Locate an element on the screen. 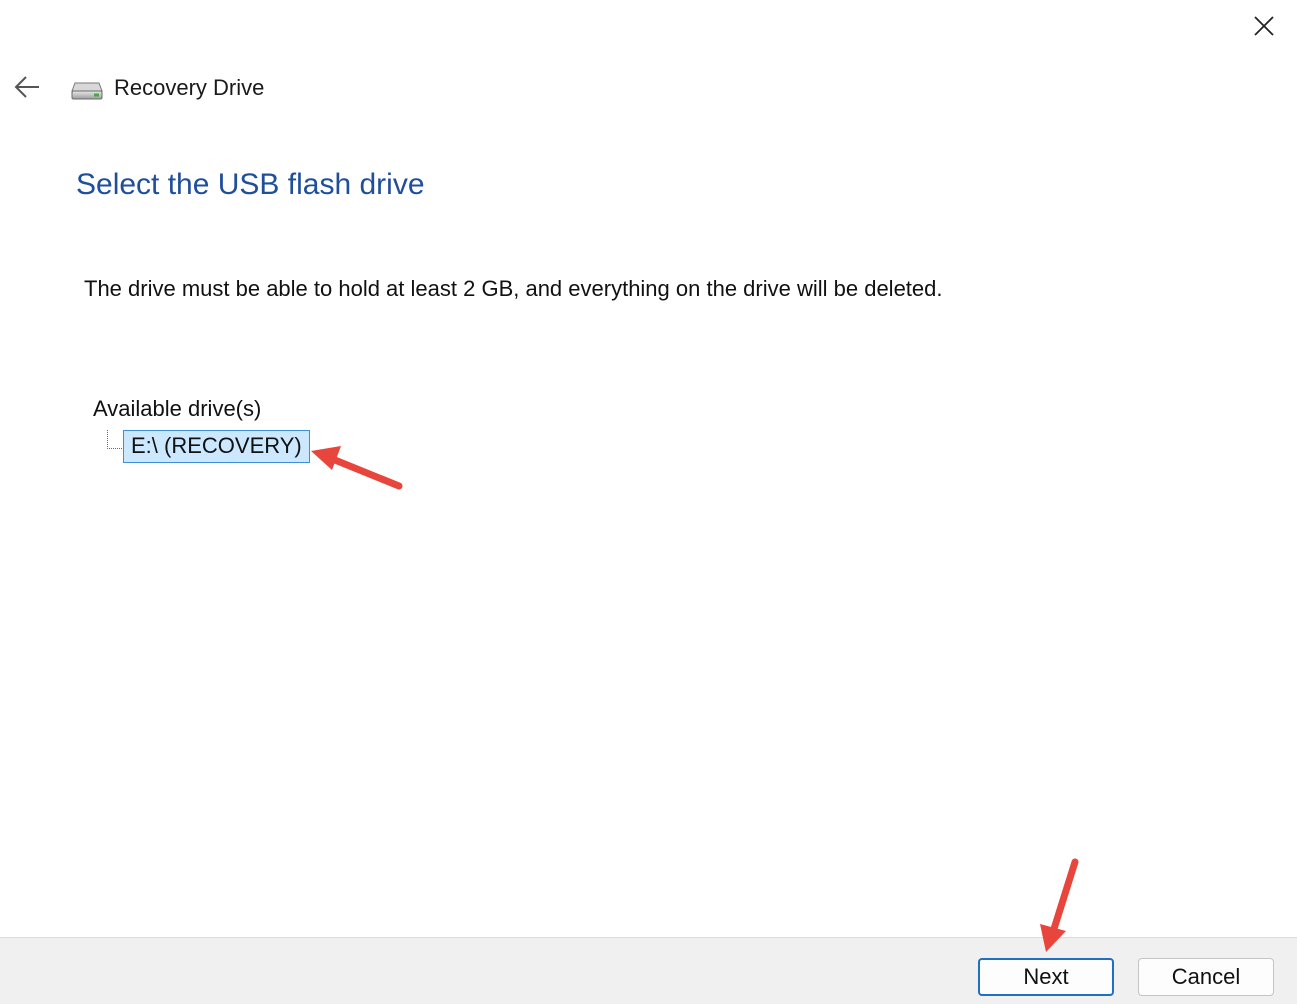 This screenshot has width=1297, height=1004. page-heading: Select the USB flash drive is located at coordinates (250, 184).